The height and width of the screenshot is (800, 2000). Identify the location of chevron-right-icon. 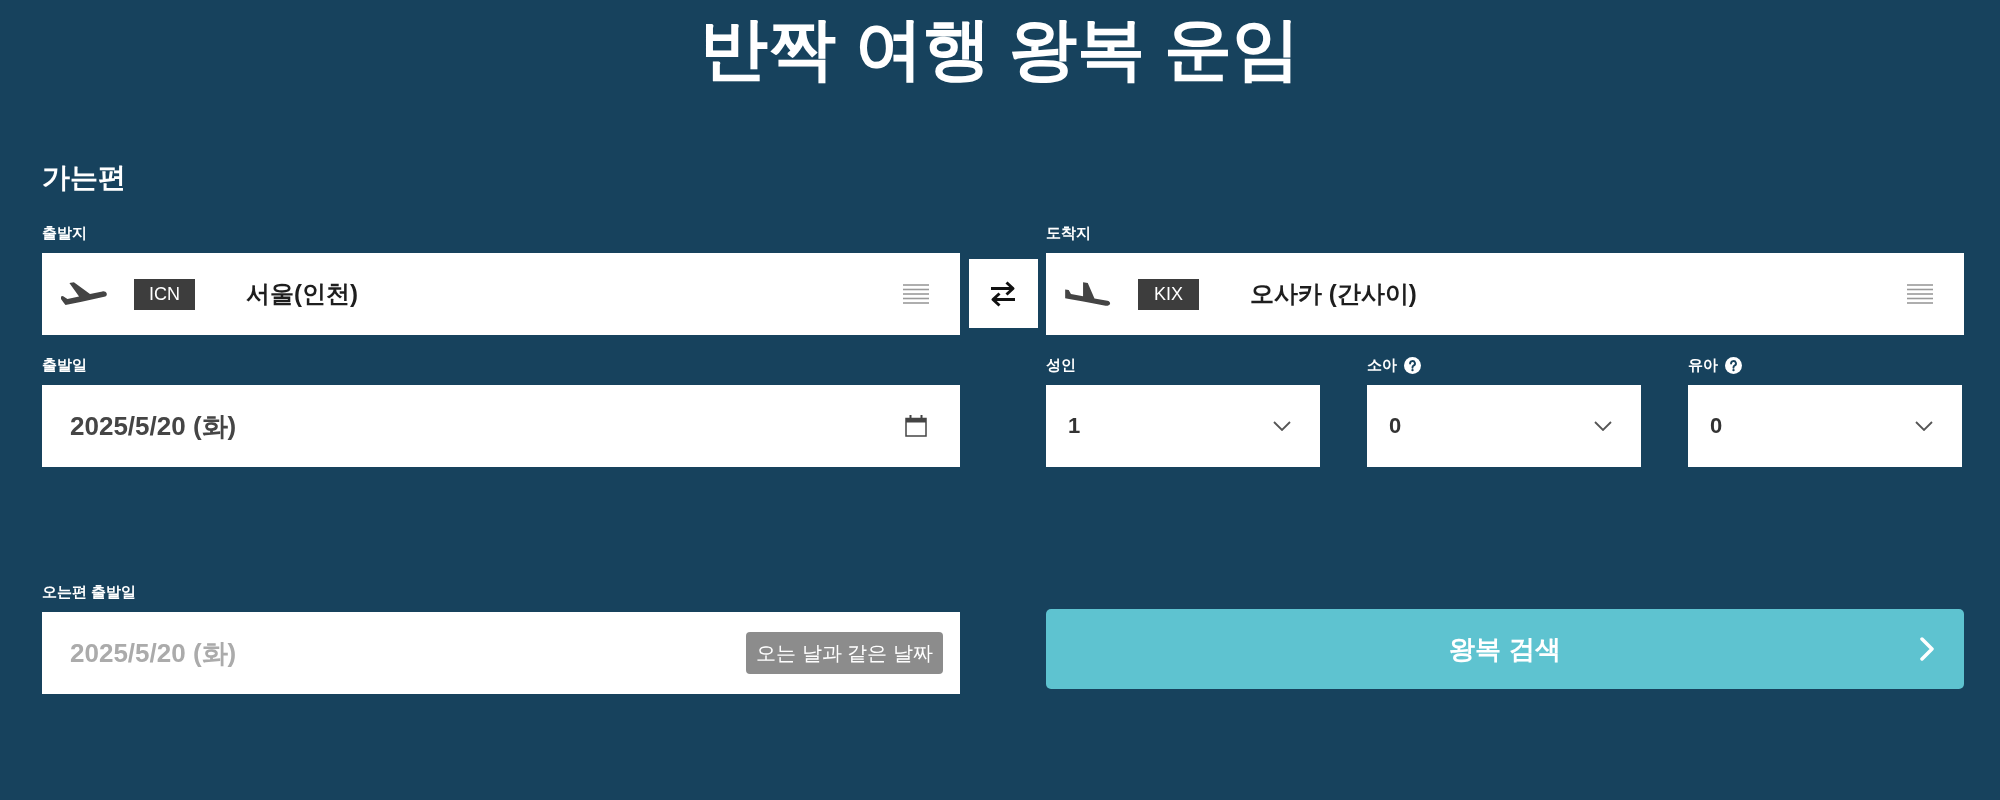
(1927, 649).